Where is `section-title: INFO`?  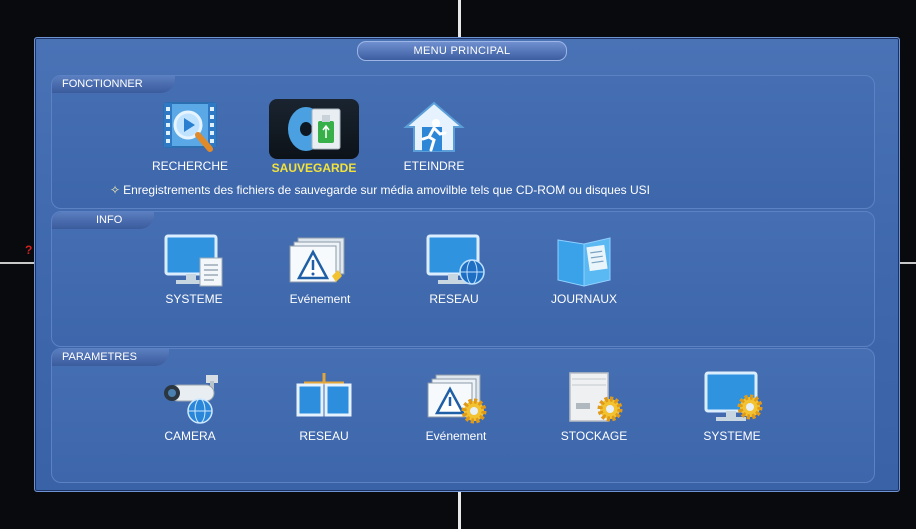 section-title: INFO is located at coordinates (103, 220).